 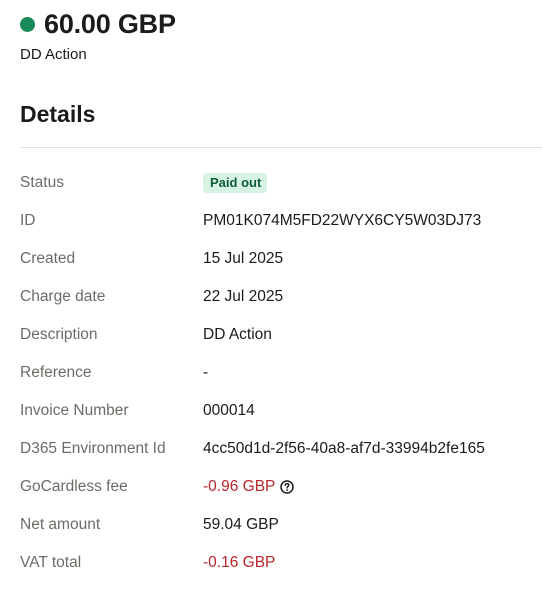 What do you see at coordinates (27, 24) in the screenshot?
I see `status-dot-icon` at bounding box center [27, 24].